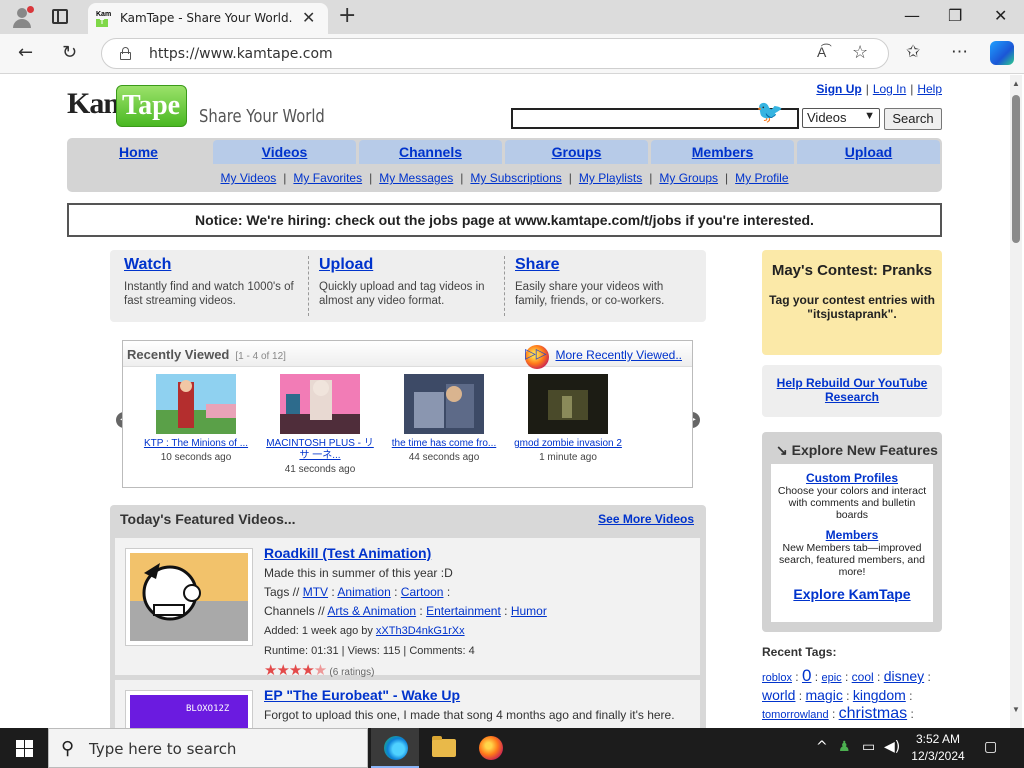  What do you see at coordinates (990, 747) in the screenshot?
I see `notifications-icon: ▢` at bounding box center [990, 747].